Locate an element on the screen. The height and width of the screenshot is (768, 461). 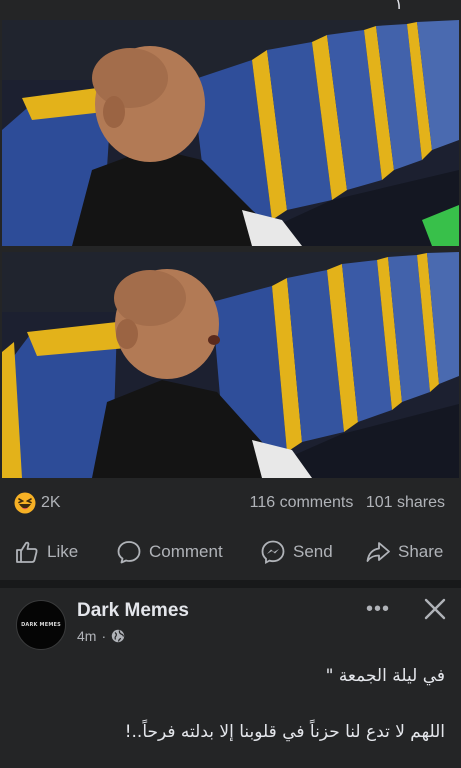
post-stats-row: 2K 116 comments 101 shares is located at coordinates (230, 504).